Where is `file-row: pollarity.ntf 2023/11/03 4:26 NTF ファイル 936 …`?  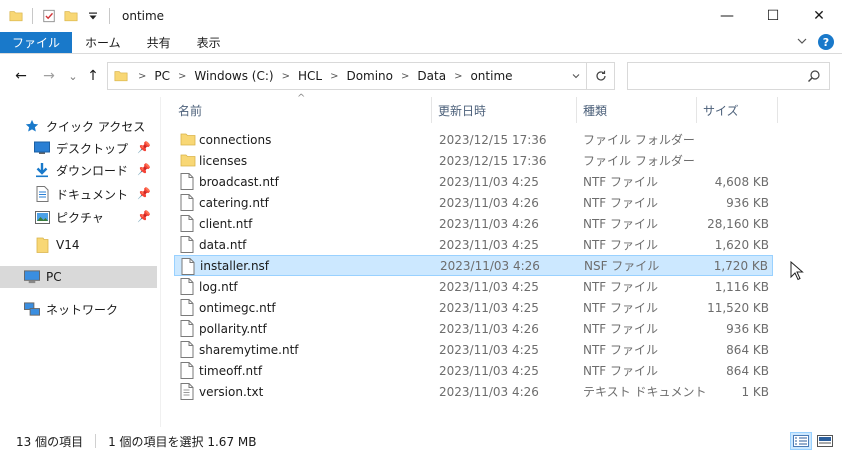
file-row: pollarity.ntf 2023/11/03 4:26 NTF ファイル 936 … is located at coordinates (473, 328).